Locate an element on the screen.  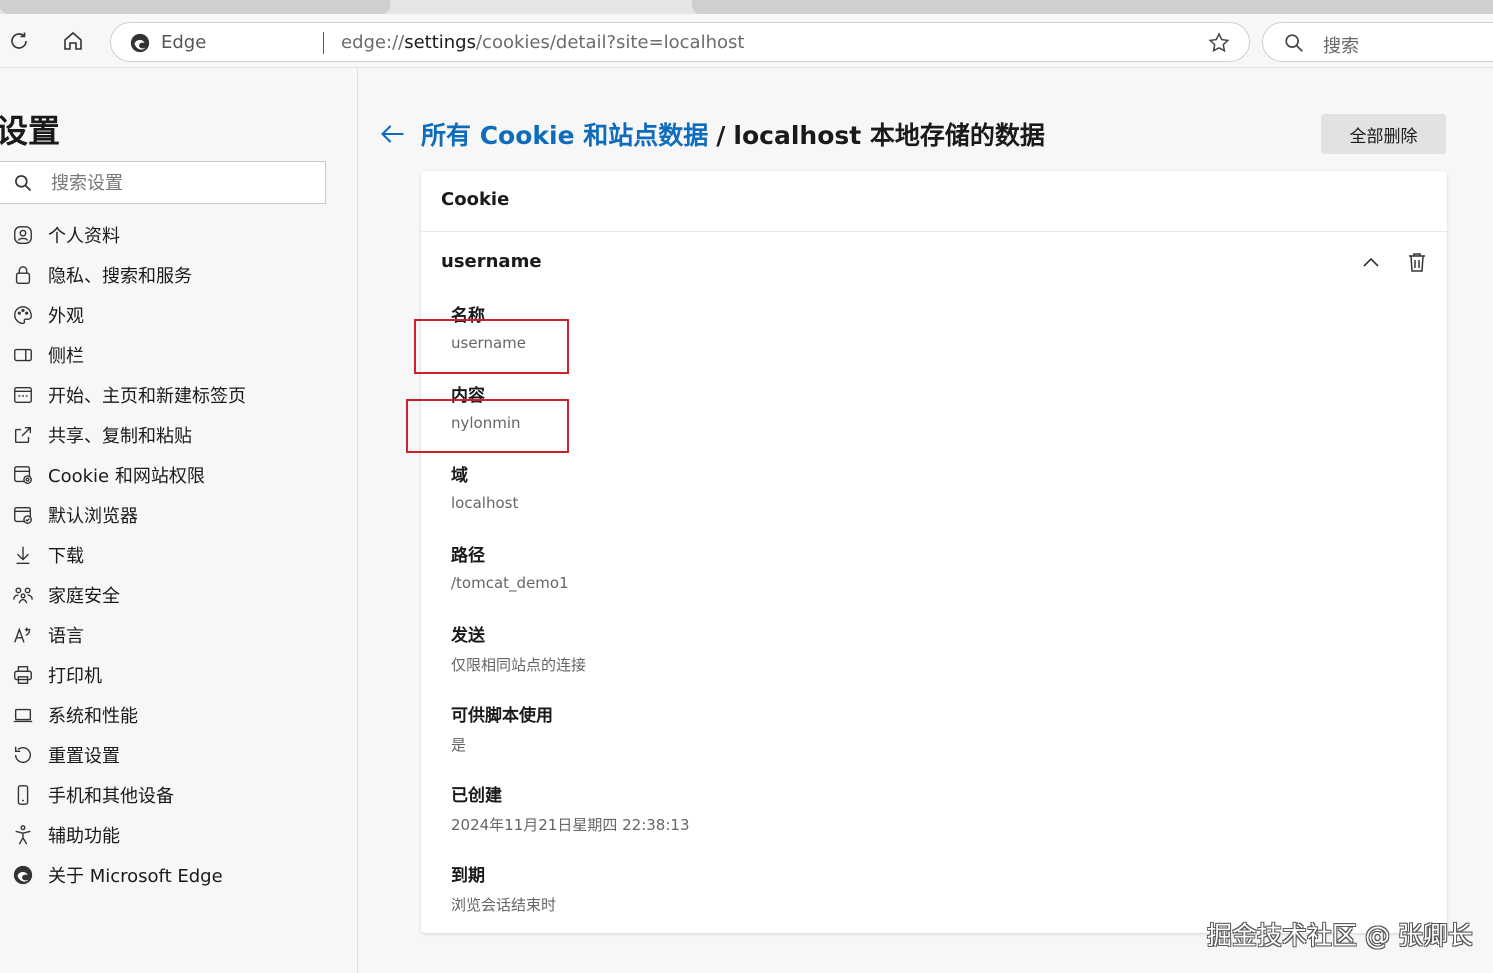
sidebar-item-start-home-newtab: 开始、主页和新建标签页 is located at coordinates (179, 395).